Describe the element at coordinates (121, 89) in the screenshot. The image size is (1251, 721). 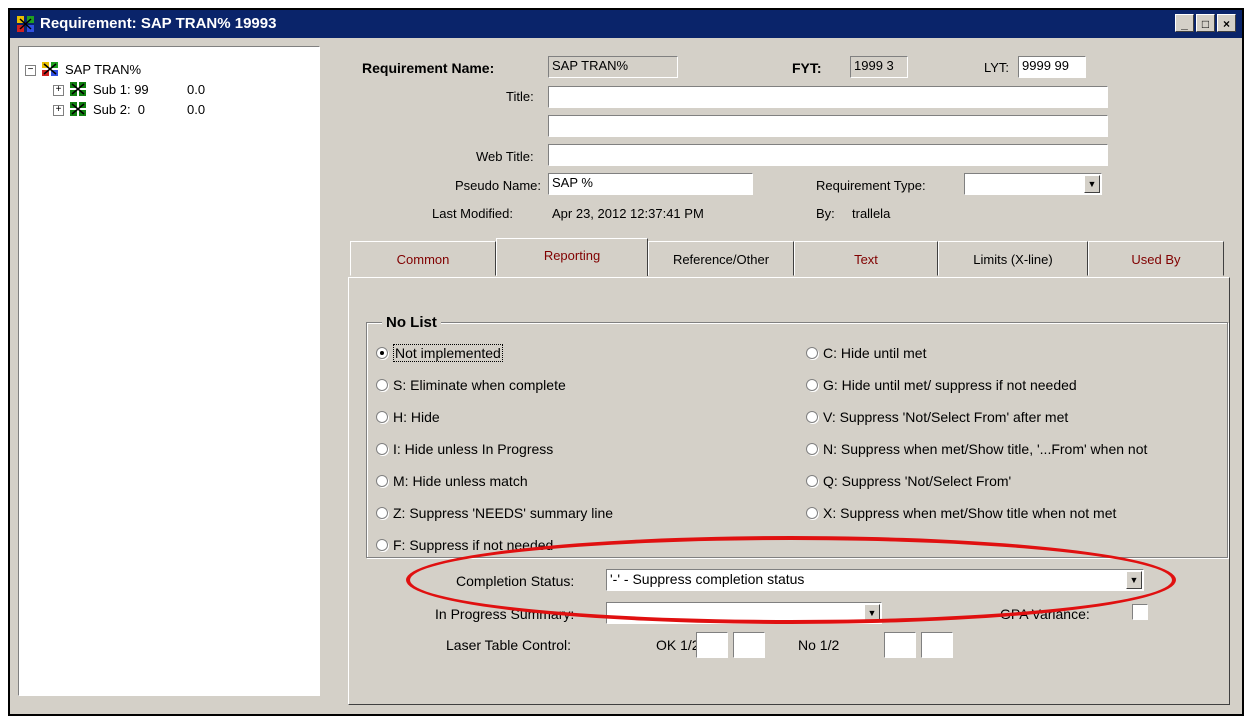
I see `tree-sub1-label: Sub 1: 99` at that location.